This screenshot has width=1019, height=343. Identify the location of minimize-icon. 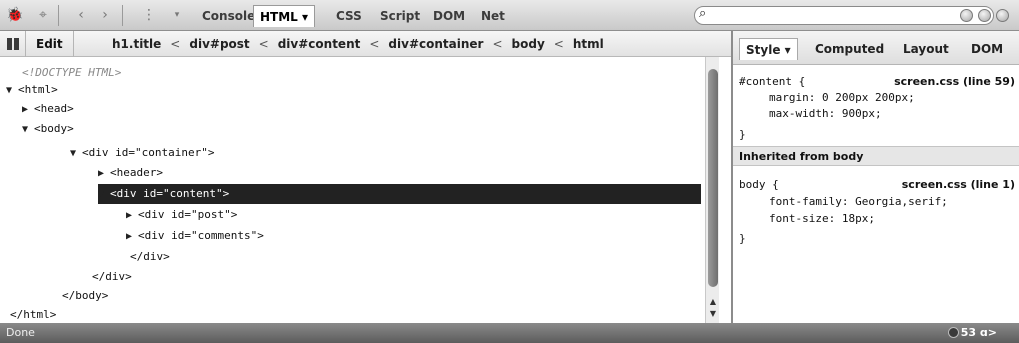
(966, 15).